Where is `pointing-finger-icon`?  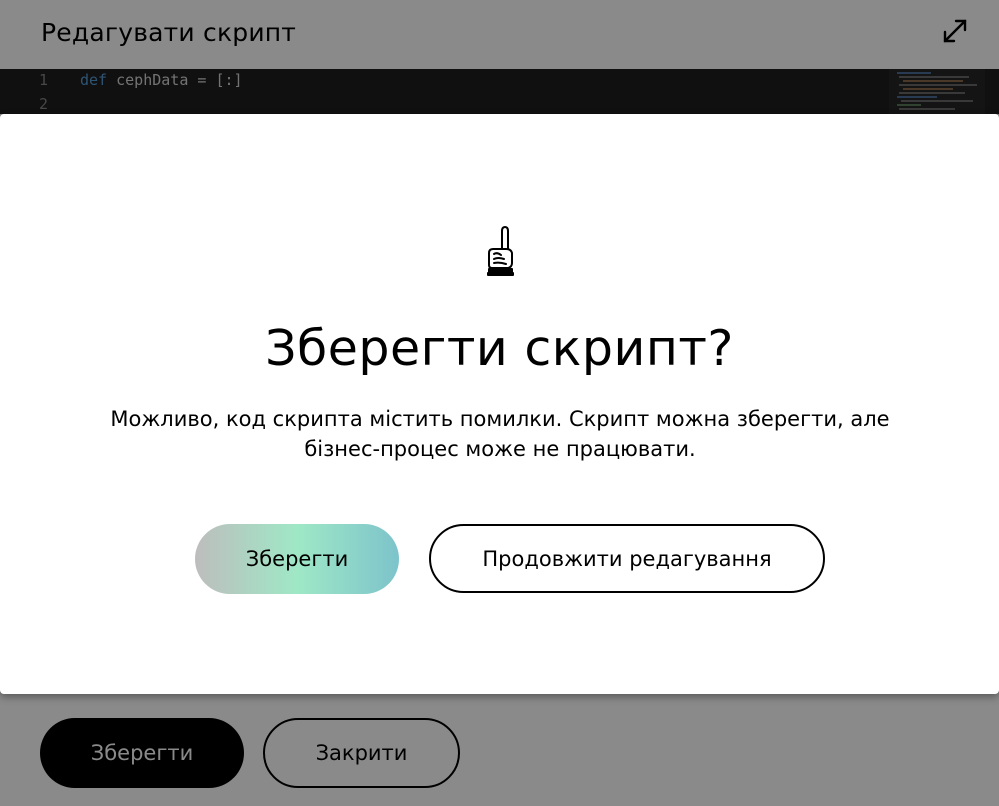
pointing-finger-icon is located at coordinates (500, 252).